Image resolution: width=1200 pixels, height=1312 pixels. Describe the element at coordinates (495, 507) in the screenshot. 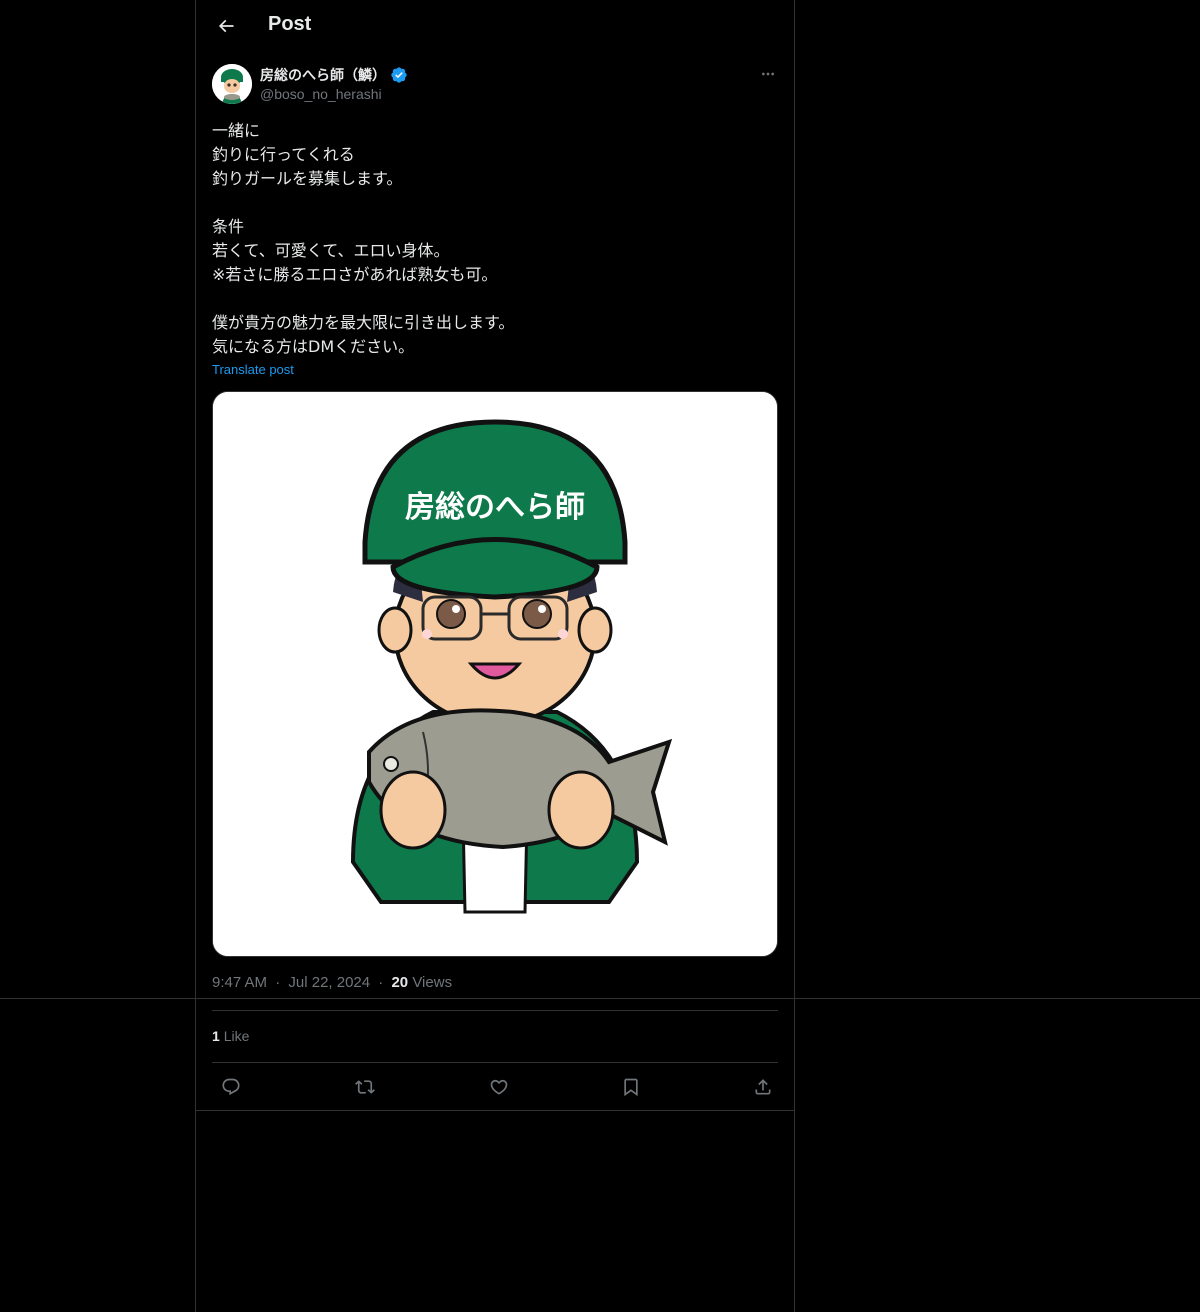

I see `cap-text: 房総のへら師` at that location.